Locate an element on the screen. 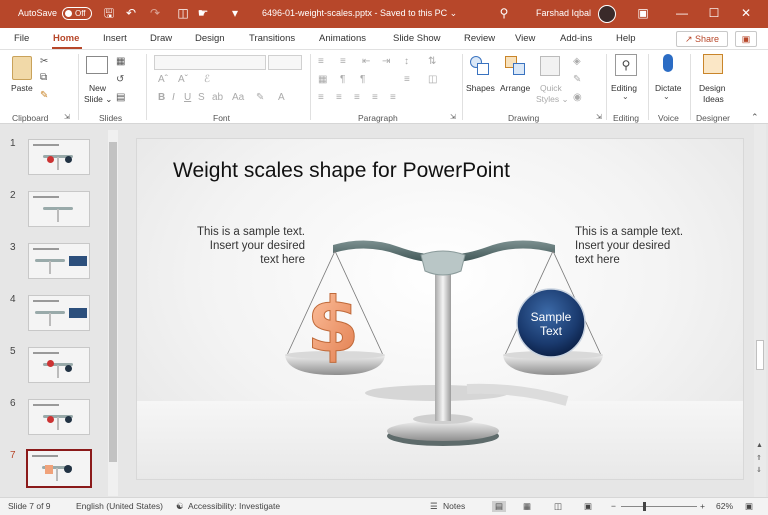 This screenshot has width=768, height=515. microphone-icon is located at coordinates (668, 63).